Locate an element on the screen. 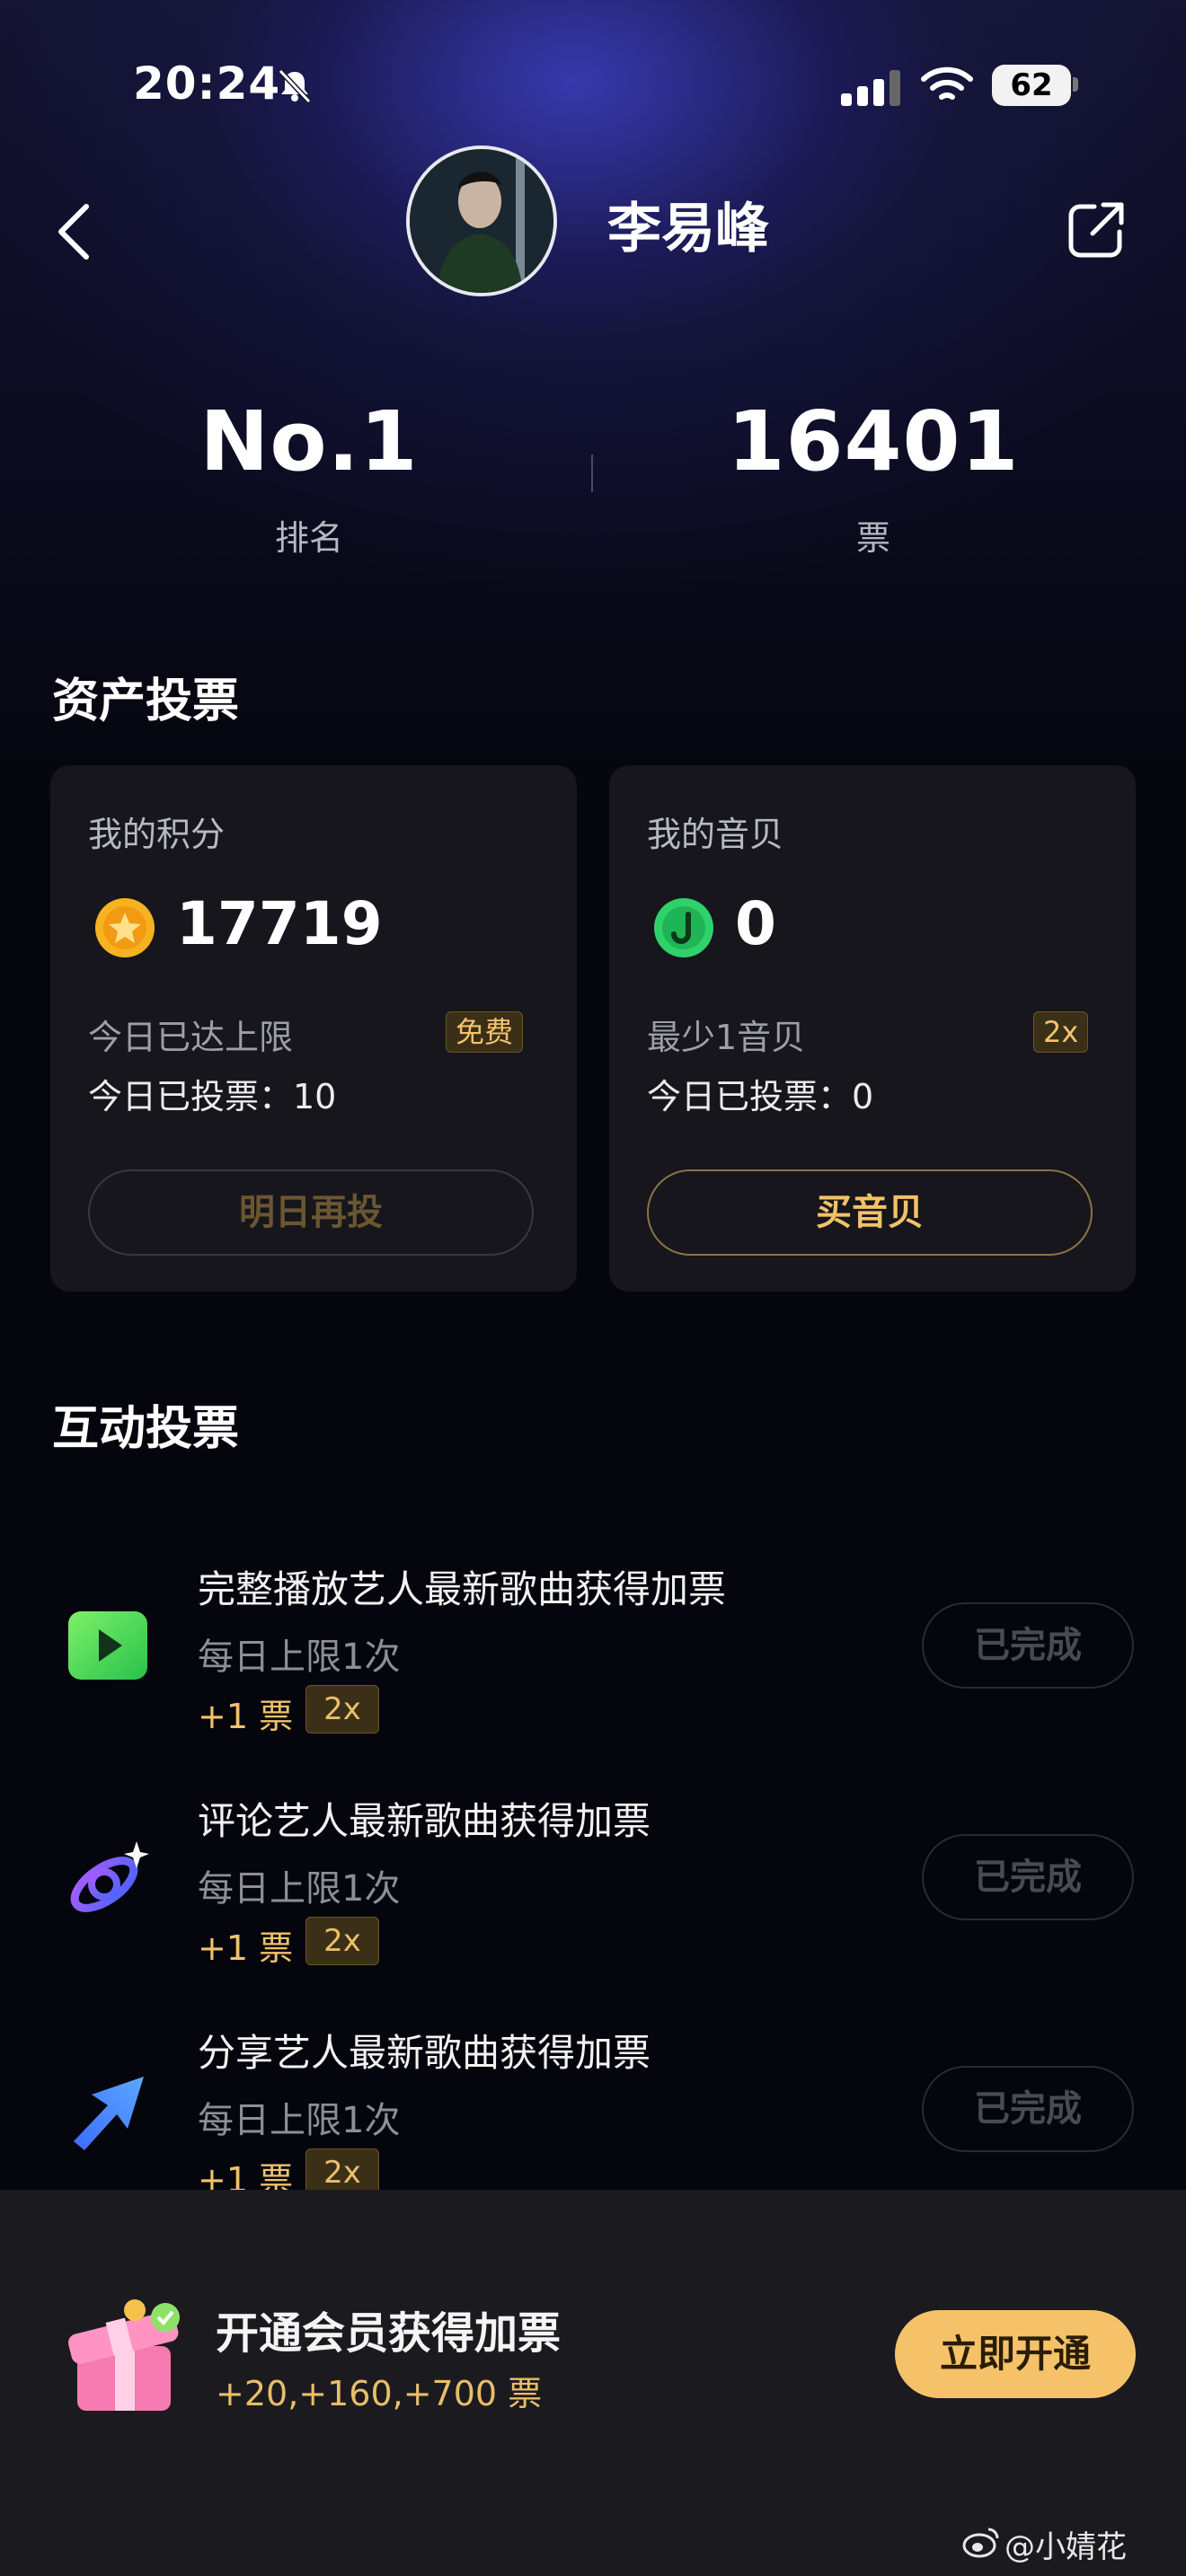 The width and height of the screenshot is (1186, 2576). vote-tomorrow-button: 明日再投 is located at coordinates (311, 1212).